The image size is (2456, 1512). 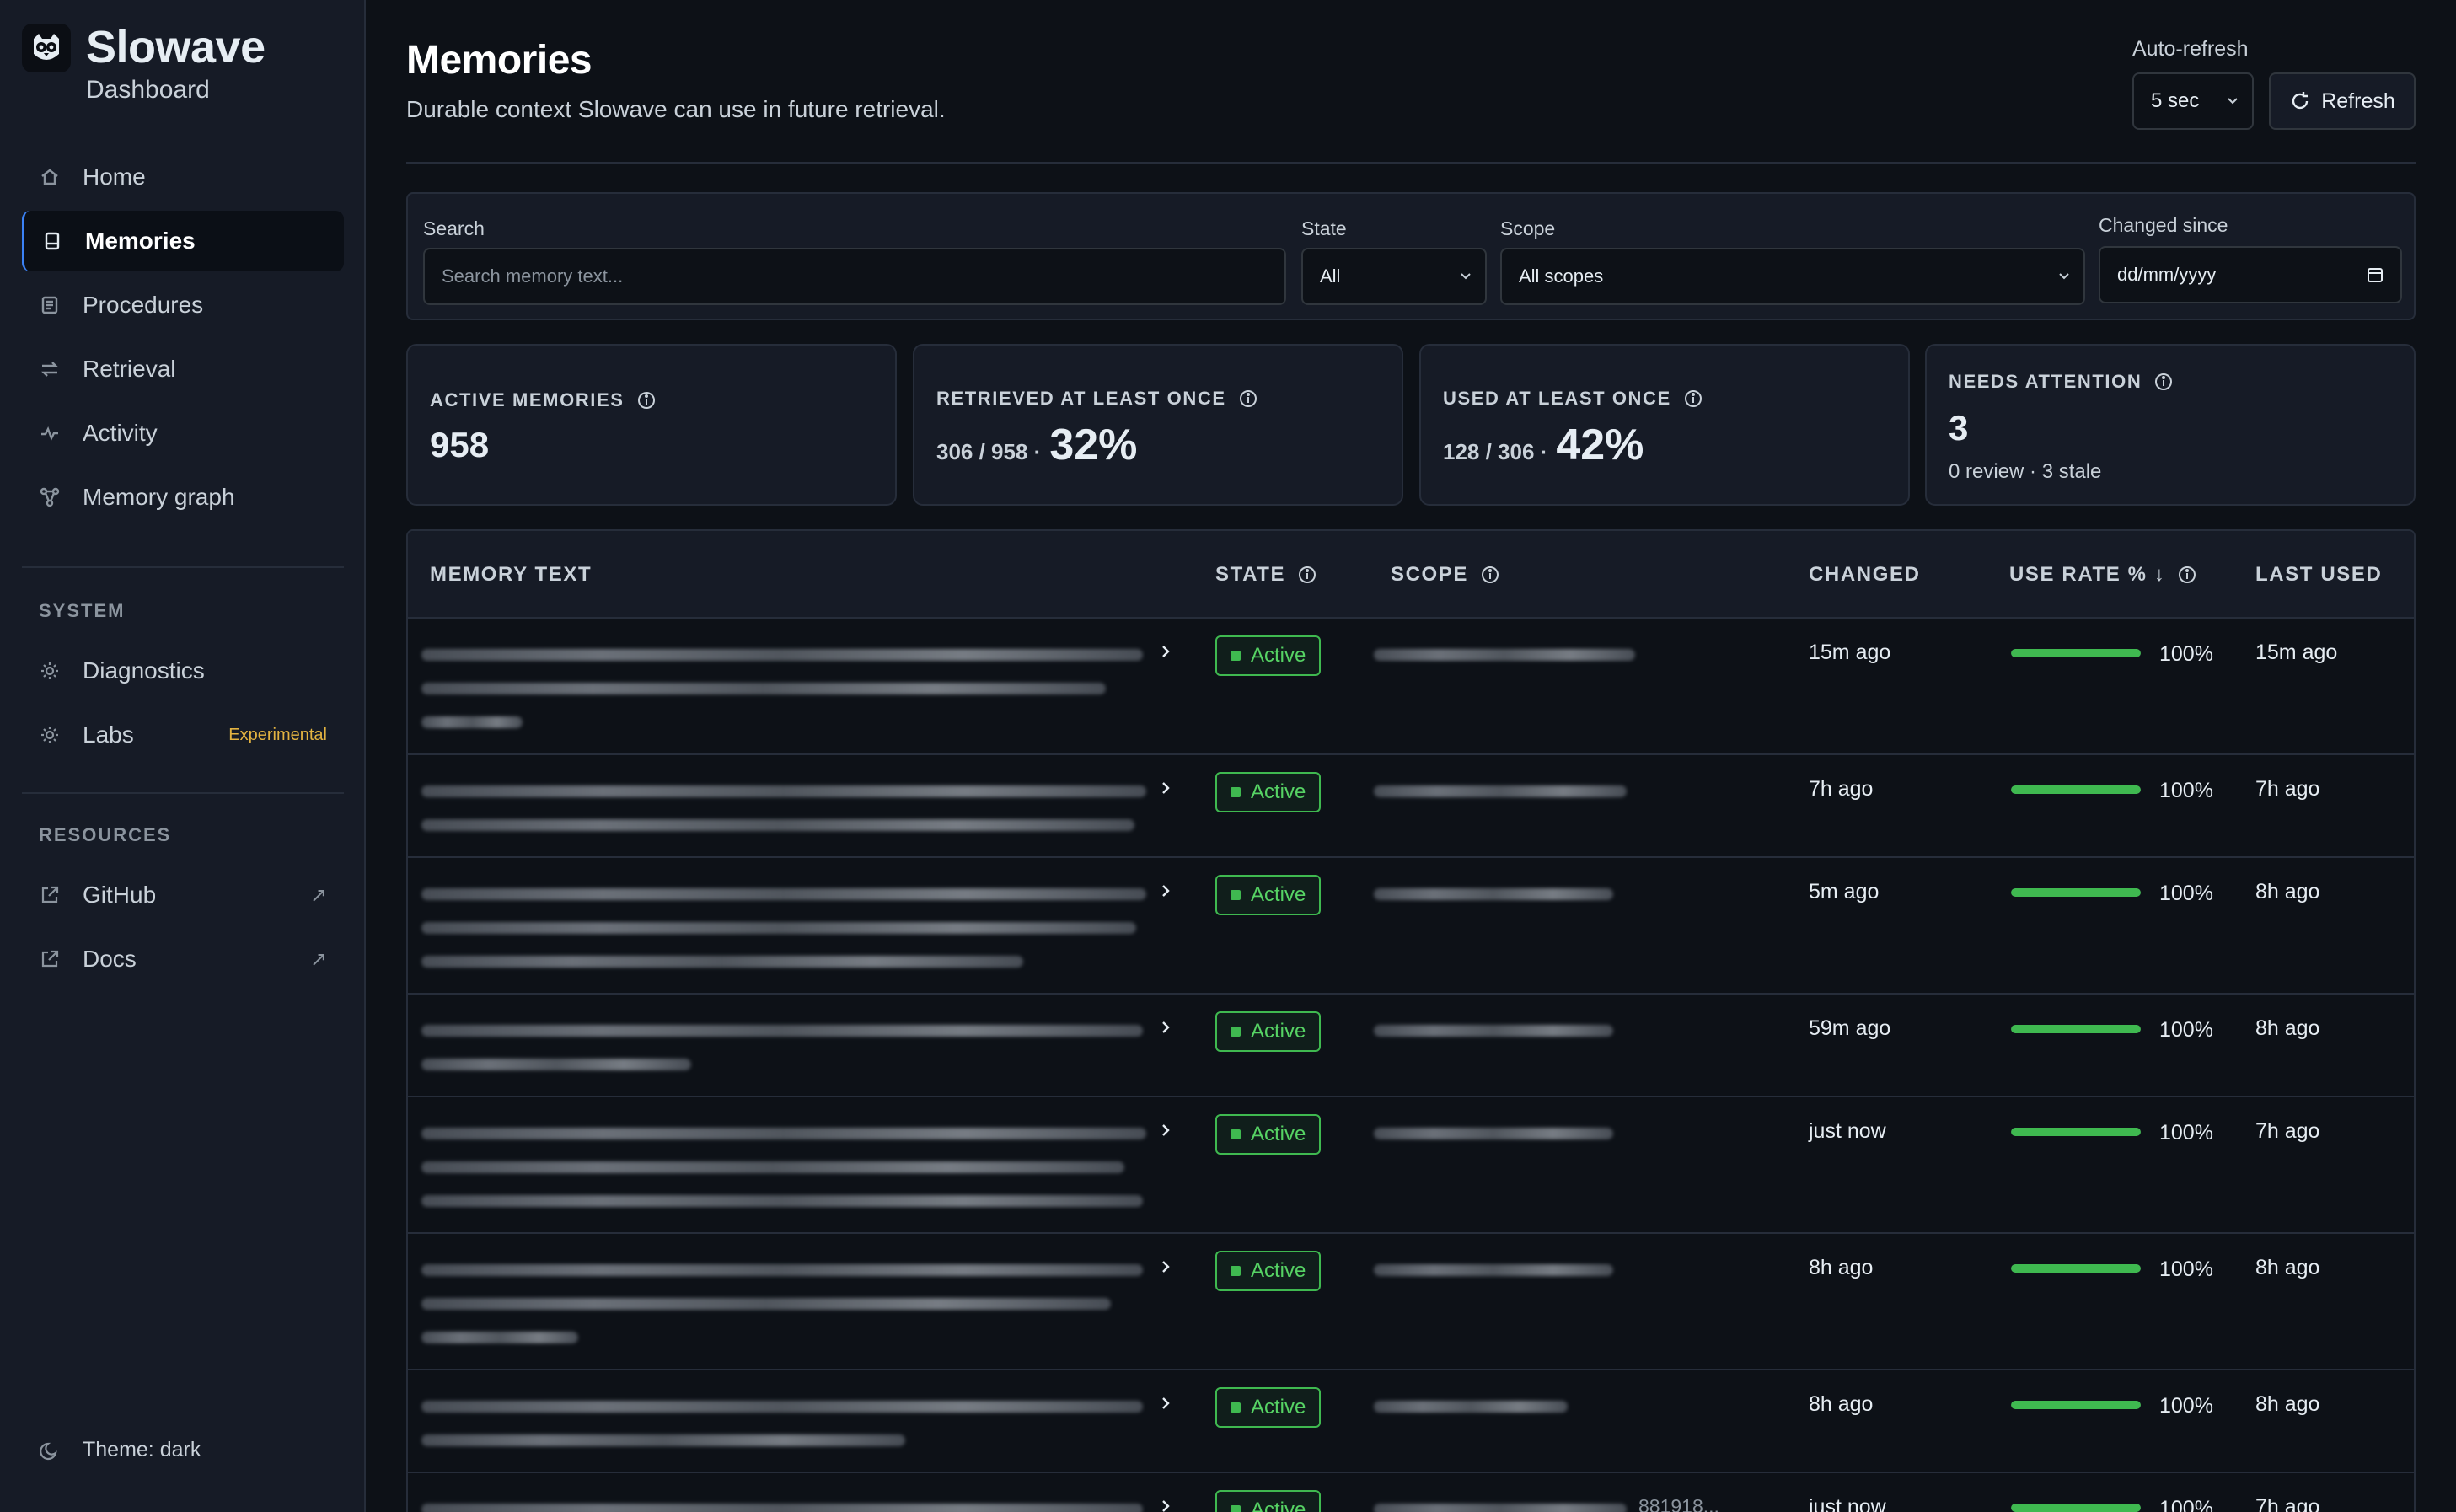 What do you see at coordinates (1430, 574) in the screenshot?
I see `column-label: SCOPE` at bounding box center [1430, 574].